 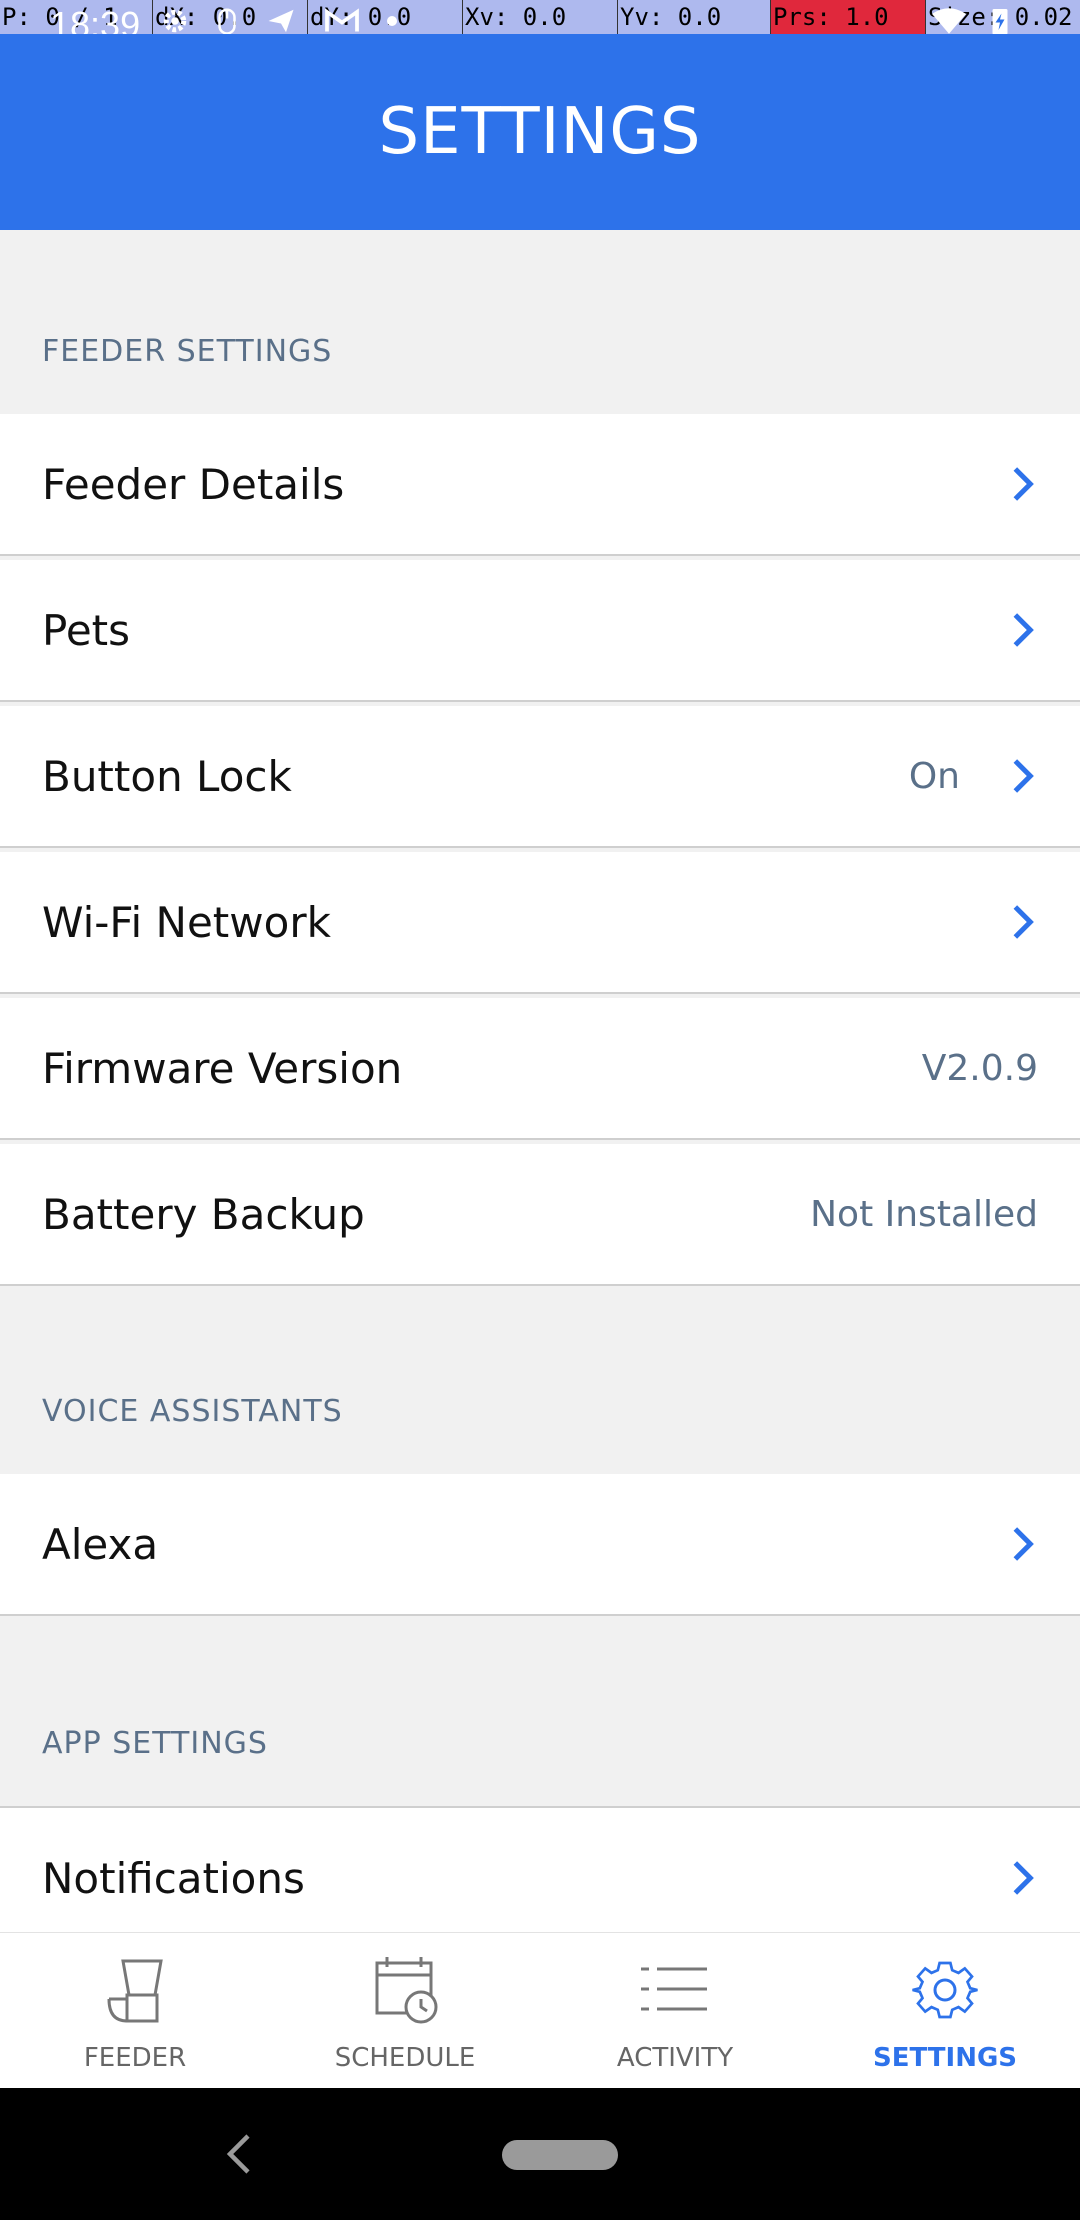 What do you see at coordinates (540, 777) in the screenshot?
I see `settings-row-button-lock: Button Lock On` at bounding box center [540, 777].